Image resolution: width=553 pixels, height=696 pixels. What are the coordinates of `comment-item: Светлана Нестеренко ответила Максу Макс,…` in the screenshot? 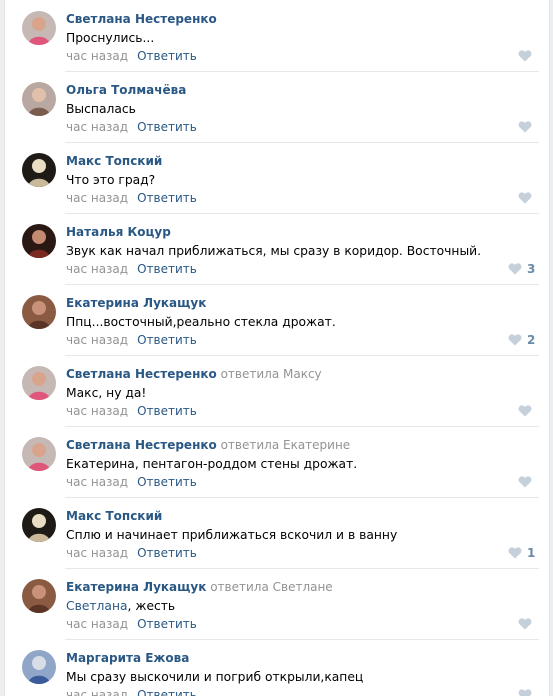 It's located at (277, 390).